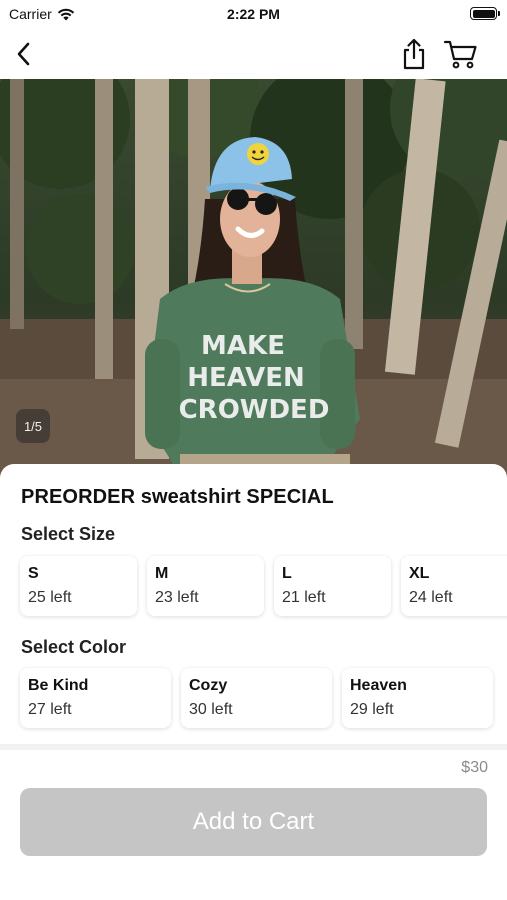 Image resolution: width=507 pixels, height=900 pixels. Describe the element at coordinates (58, 685) in the screenshot. I see `color-name: Be Kind` at that location.